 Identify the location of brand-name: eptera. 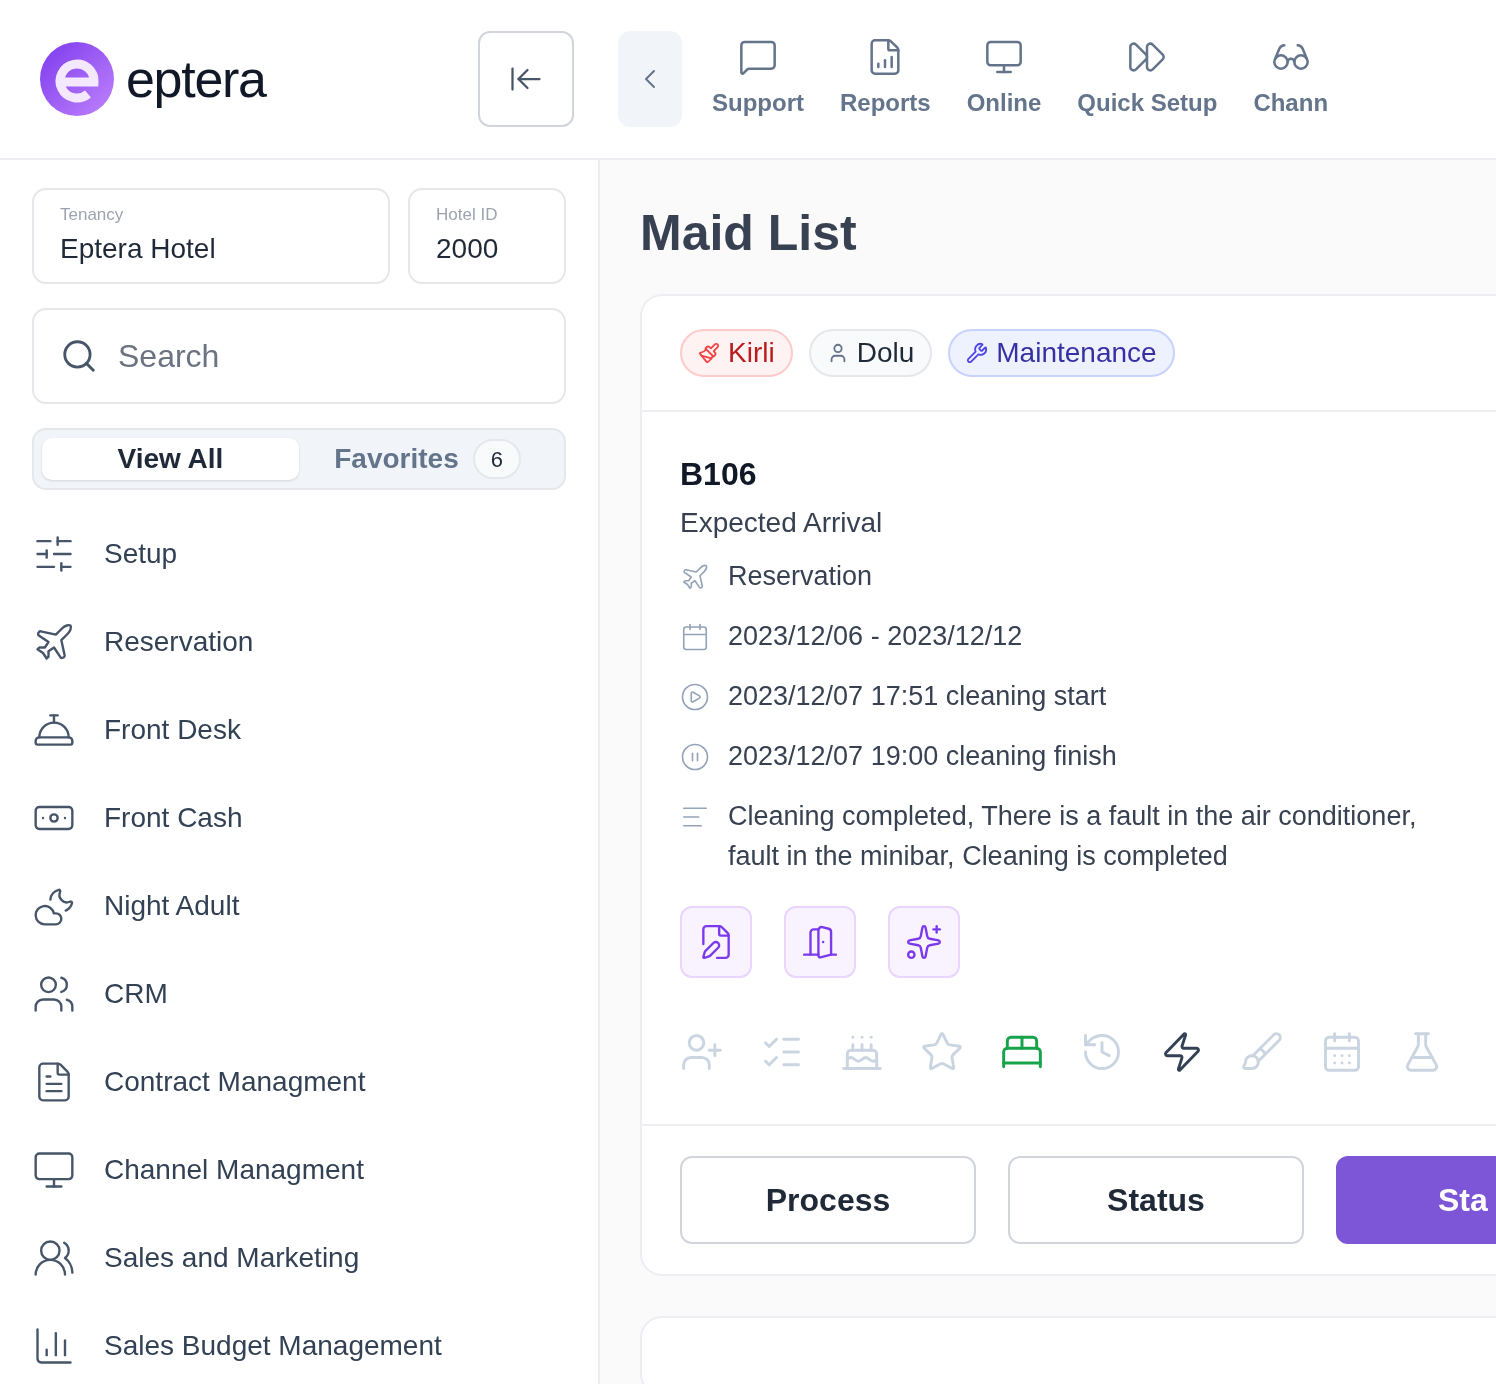
(196, 79).